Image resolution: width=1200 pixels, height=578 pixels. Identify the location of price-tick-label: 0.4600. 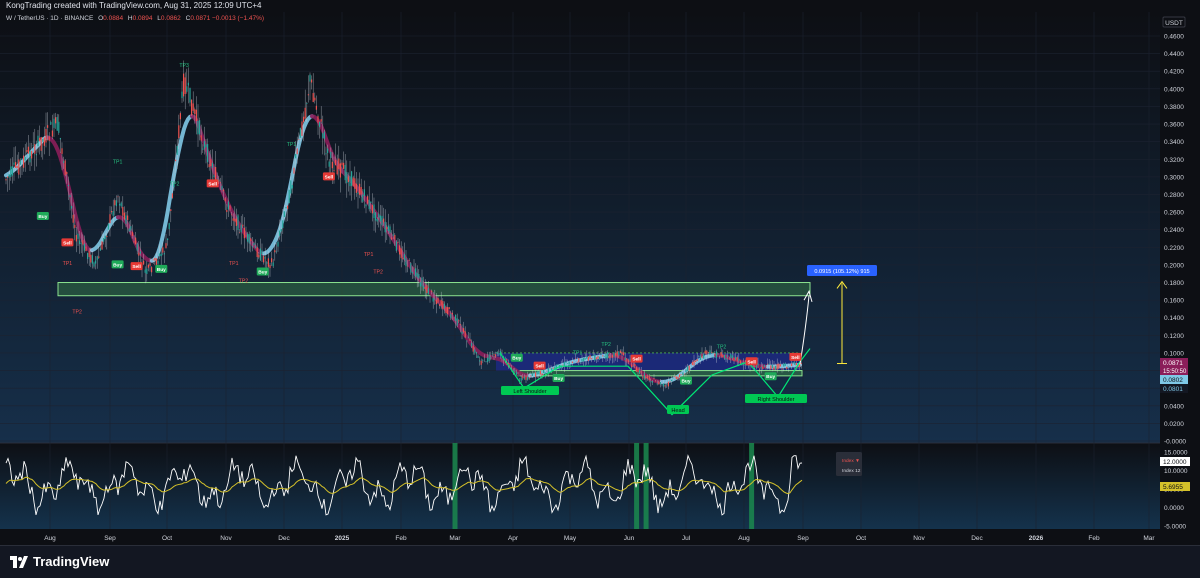
(1174, 37).